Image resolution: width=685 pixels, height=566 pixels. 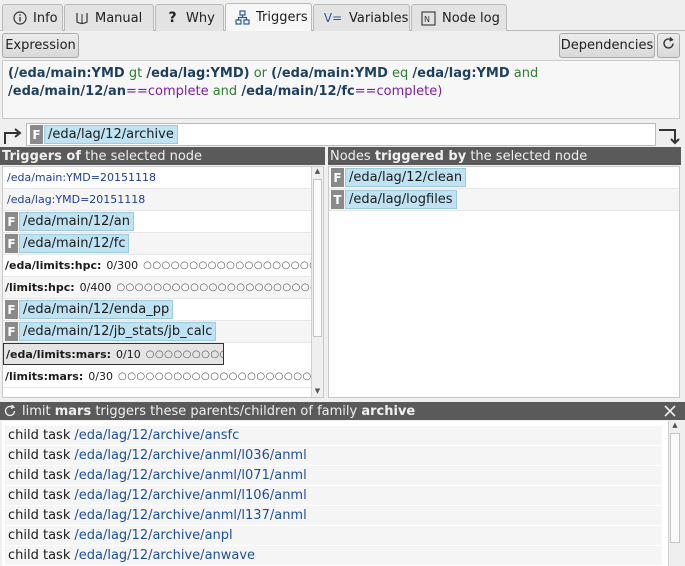 I want to click on node-label: /eda/main/12/jb_stats/jb_calc, so click(x=118, y=331).